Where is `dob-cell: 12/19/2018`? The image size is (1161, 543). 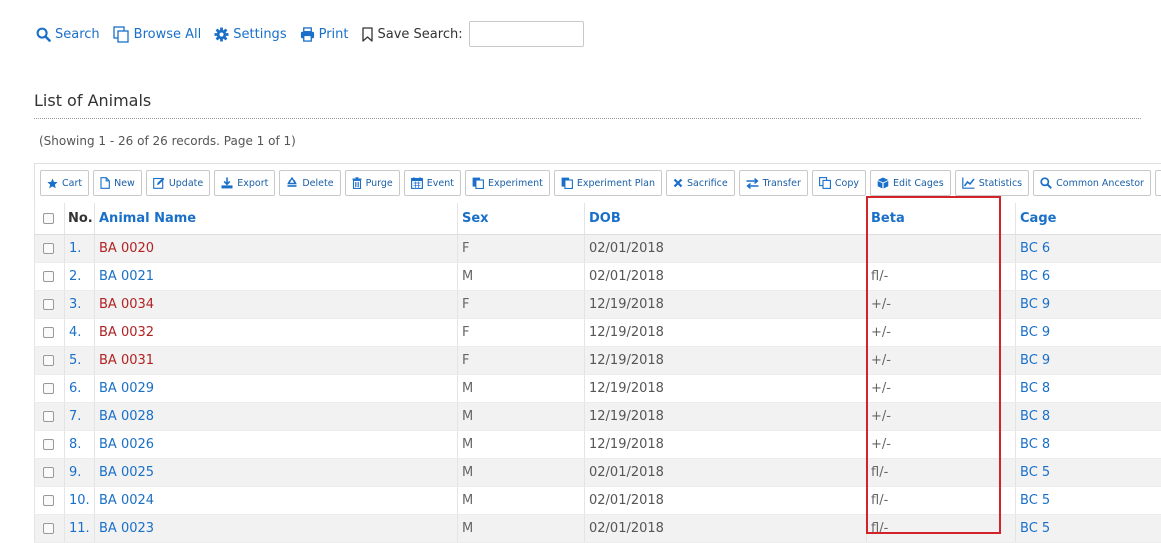 dob-cell: 12/19/2018 is located at coordinates (725, 360).